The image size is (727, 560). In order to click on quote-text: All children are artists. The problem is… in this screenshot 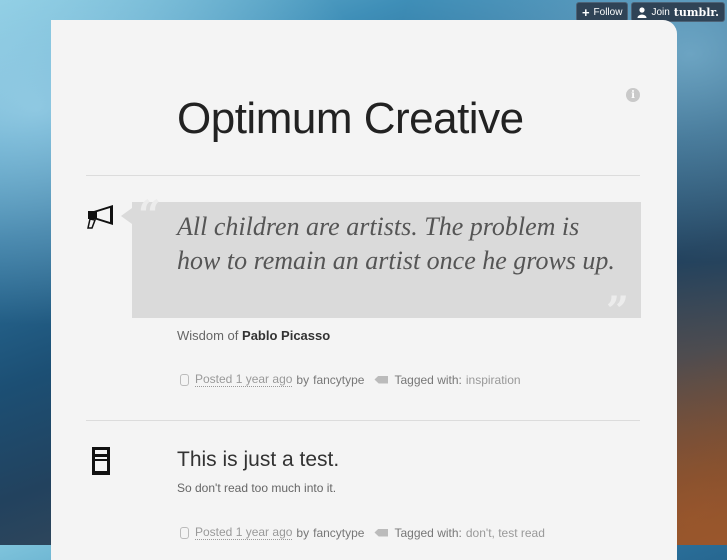, I will do `click(396, 243)`.